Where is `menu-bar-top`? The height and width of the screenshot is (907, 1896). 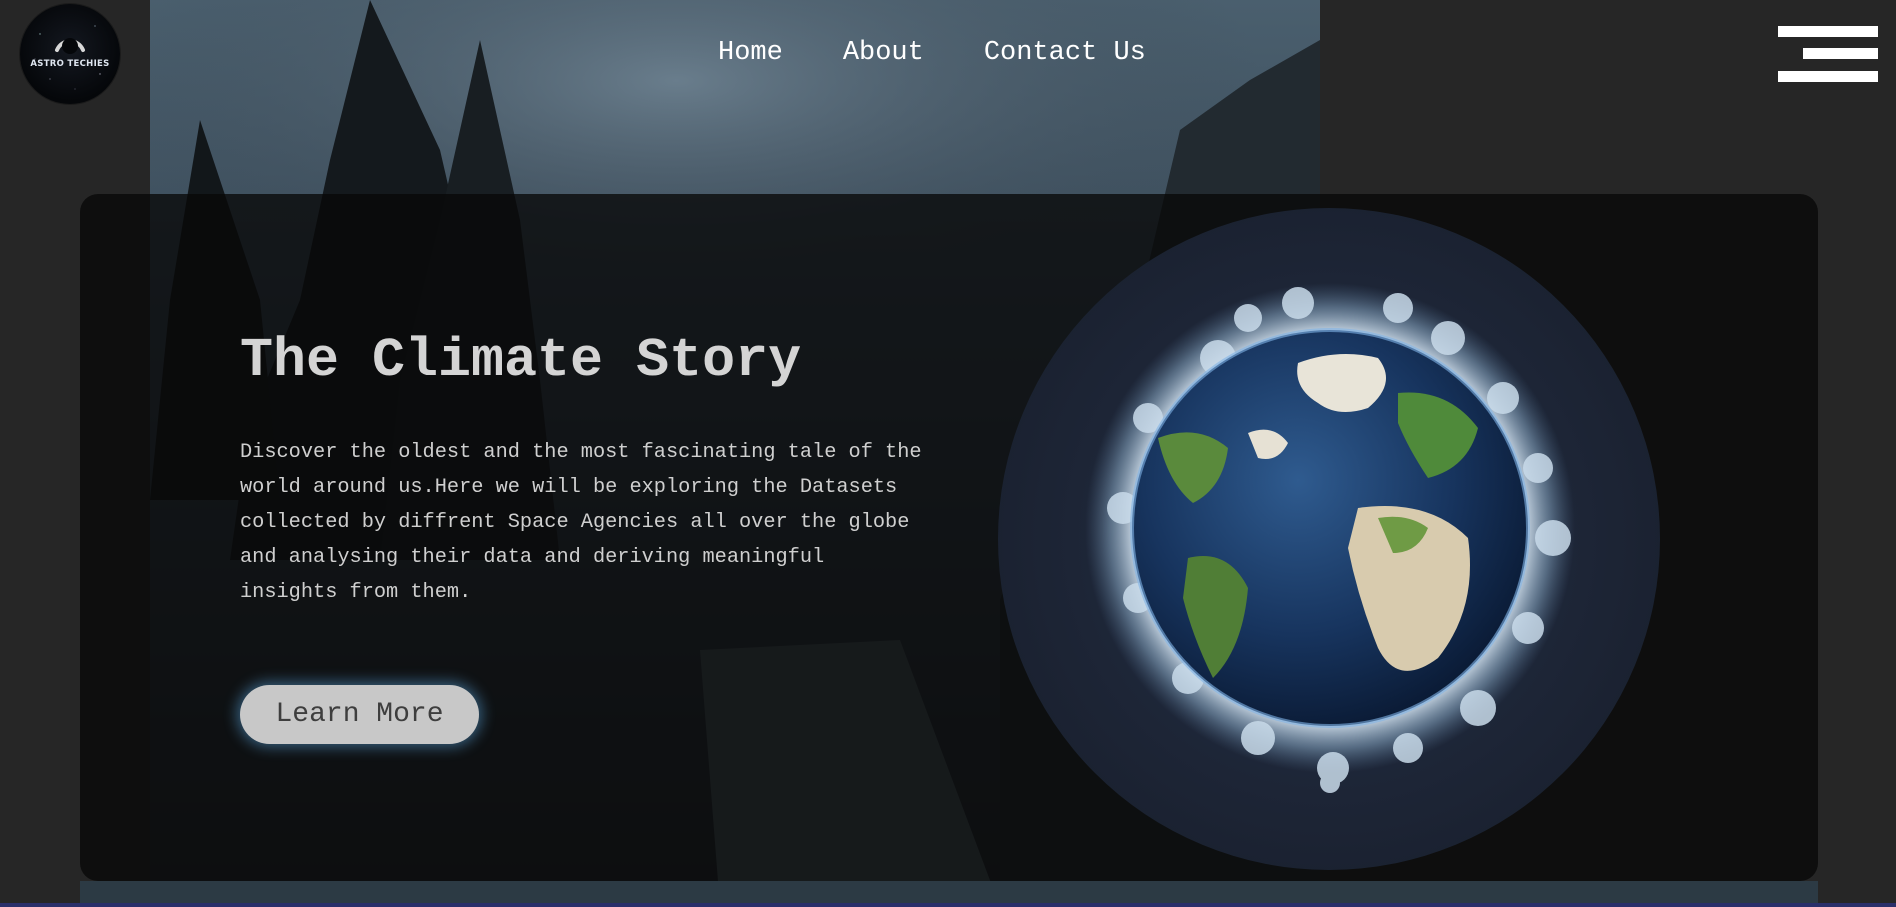 menu-bar-top is located at coordinates (1828, 31).